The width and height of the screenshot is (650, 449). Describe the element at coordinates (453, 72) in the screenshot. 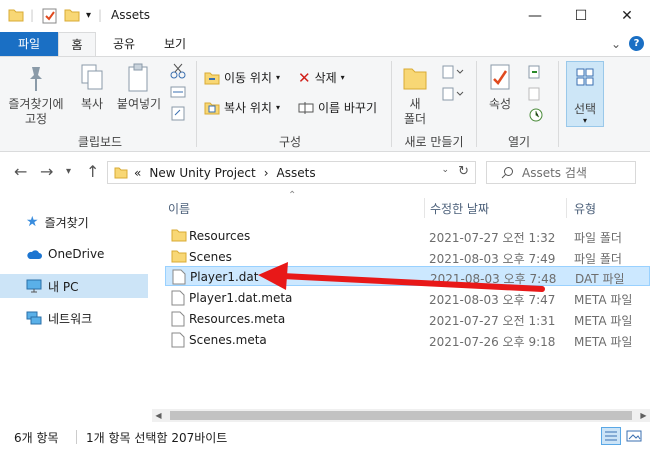

I see `new-item-icon` at that location.